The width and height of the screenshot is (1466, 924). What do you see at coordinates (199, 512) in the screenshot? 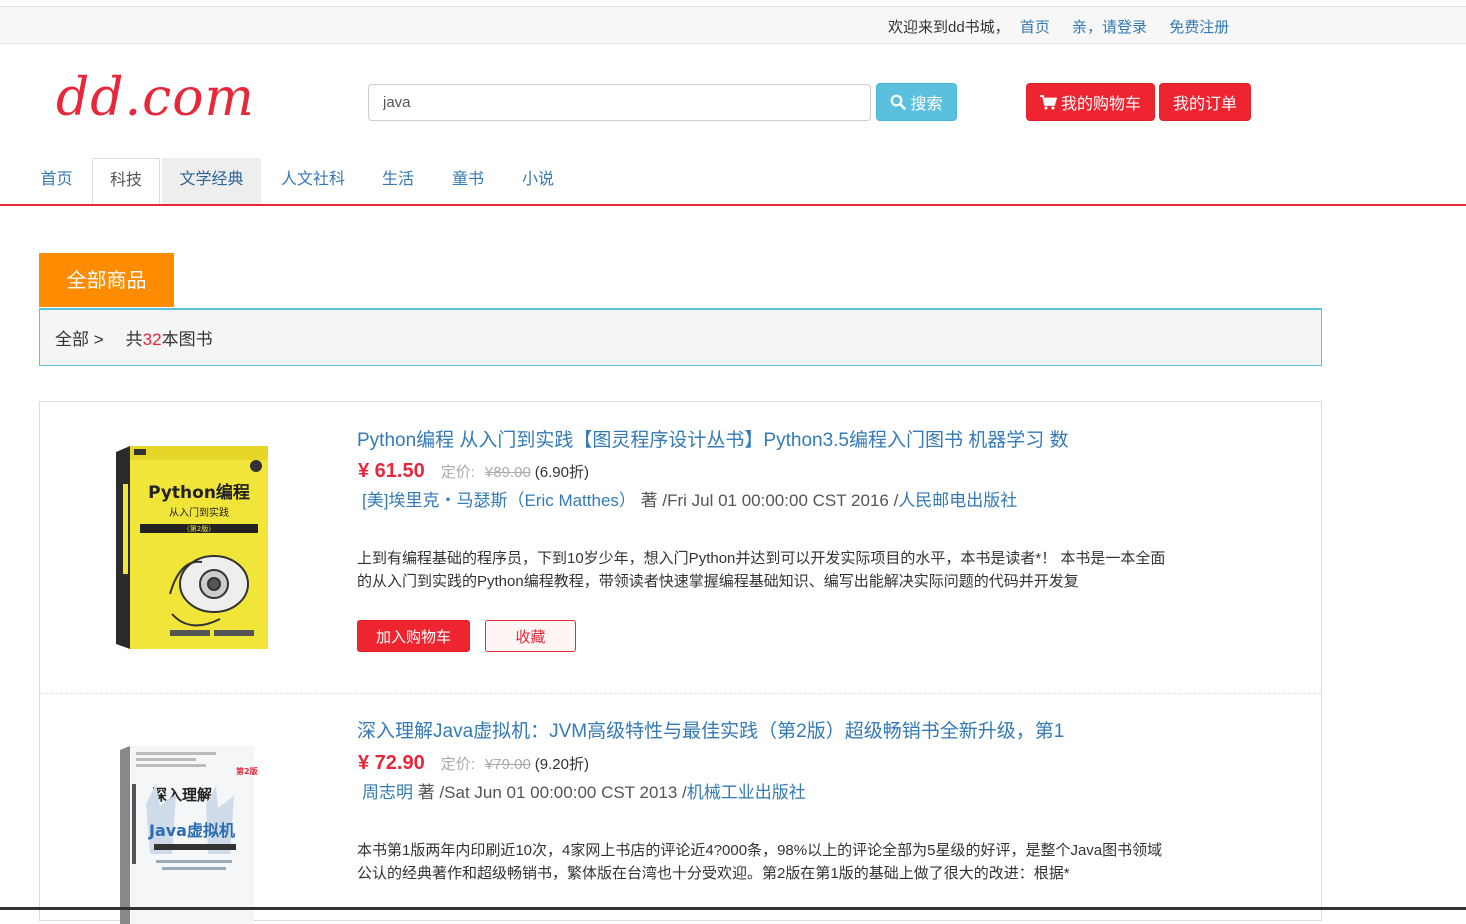
I see `svg-text: 从入门到实践` at bounding box center [199, 512].